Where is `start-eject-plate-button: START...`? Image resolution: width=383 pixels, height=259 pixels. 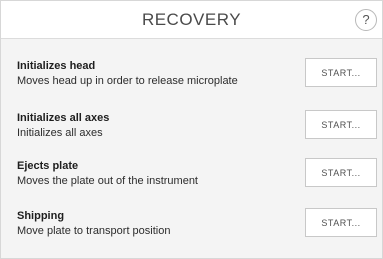 start-eject-plate-button: START... is located at coordinates (341, 172).